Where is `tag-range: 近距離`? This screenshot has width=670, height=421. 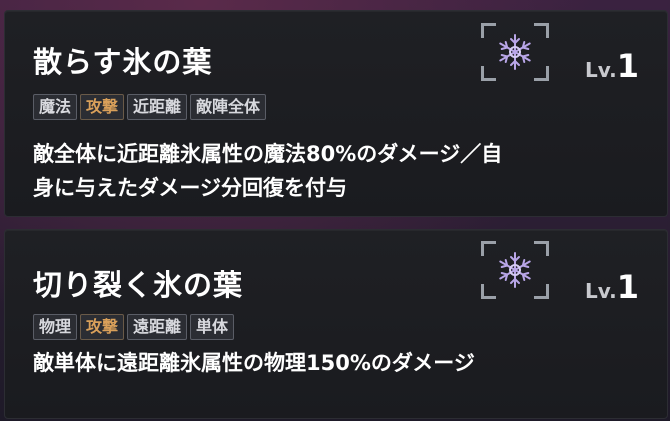
tag-range: 近距離 is located at coordinates (157, 107).